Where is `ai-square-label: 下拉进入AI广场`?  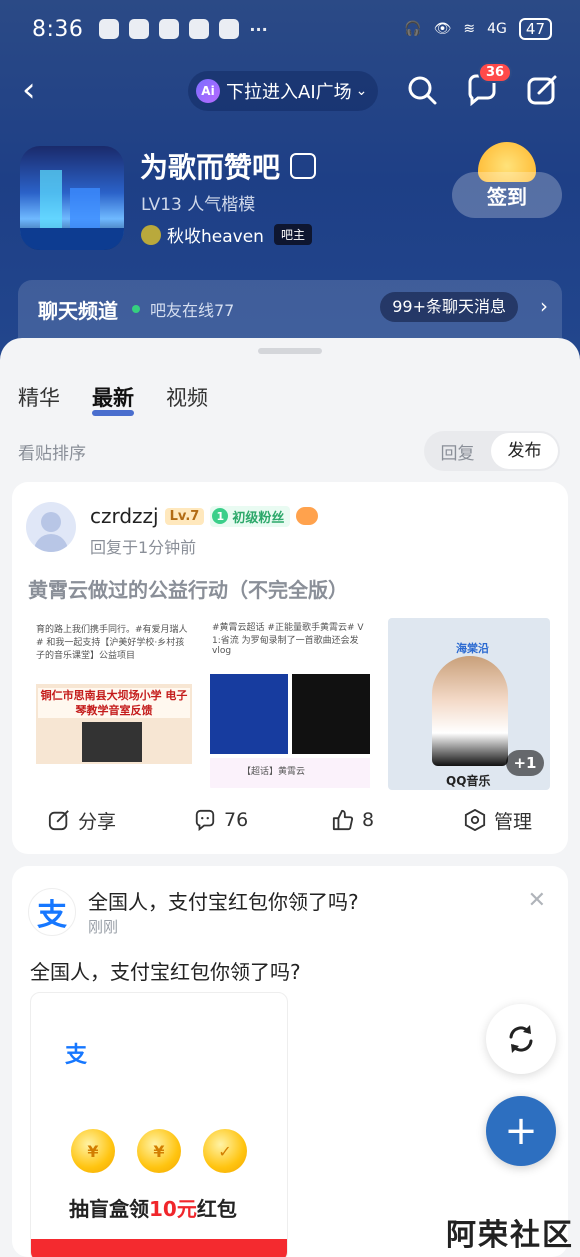
ai-square-label: 下拉进入AI广场 is located at coordinates (289, 92).